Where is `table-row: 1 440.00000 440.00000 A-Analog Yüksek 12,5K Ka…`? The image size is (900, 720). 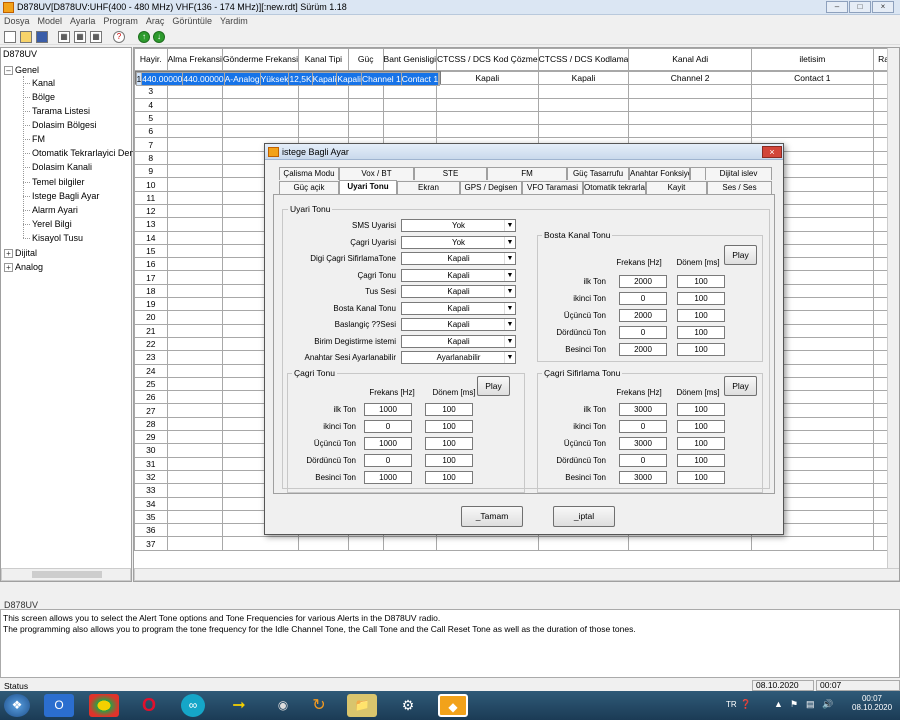 table-row: 1 440.00000 440.00000 A-Analog Yüksek 12,5K Ka… is located at coordinates (288, 79).